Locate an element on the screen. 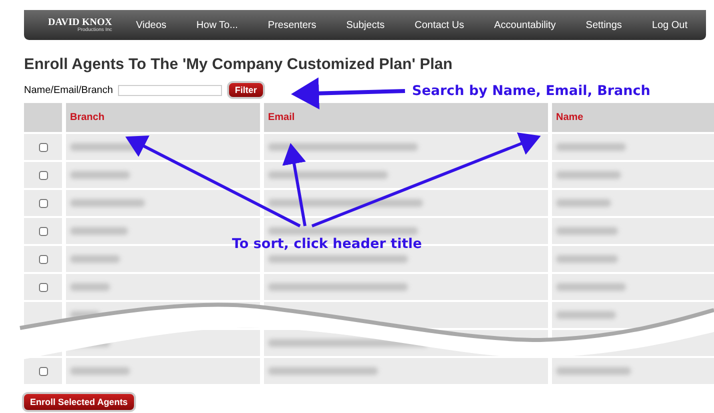 The width and height of the screenshot is (714, 413). filter-button: Filter is located at coordinates (245, 90).